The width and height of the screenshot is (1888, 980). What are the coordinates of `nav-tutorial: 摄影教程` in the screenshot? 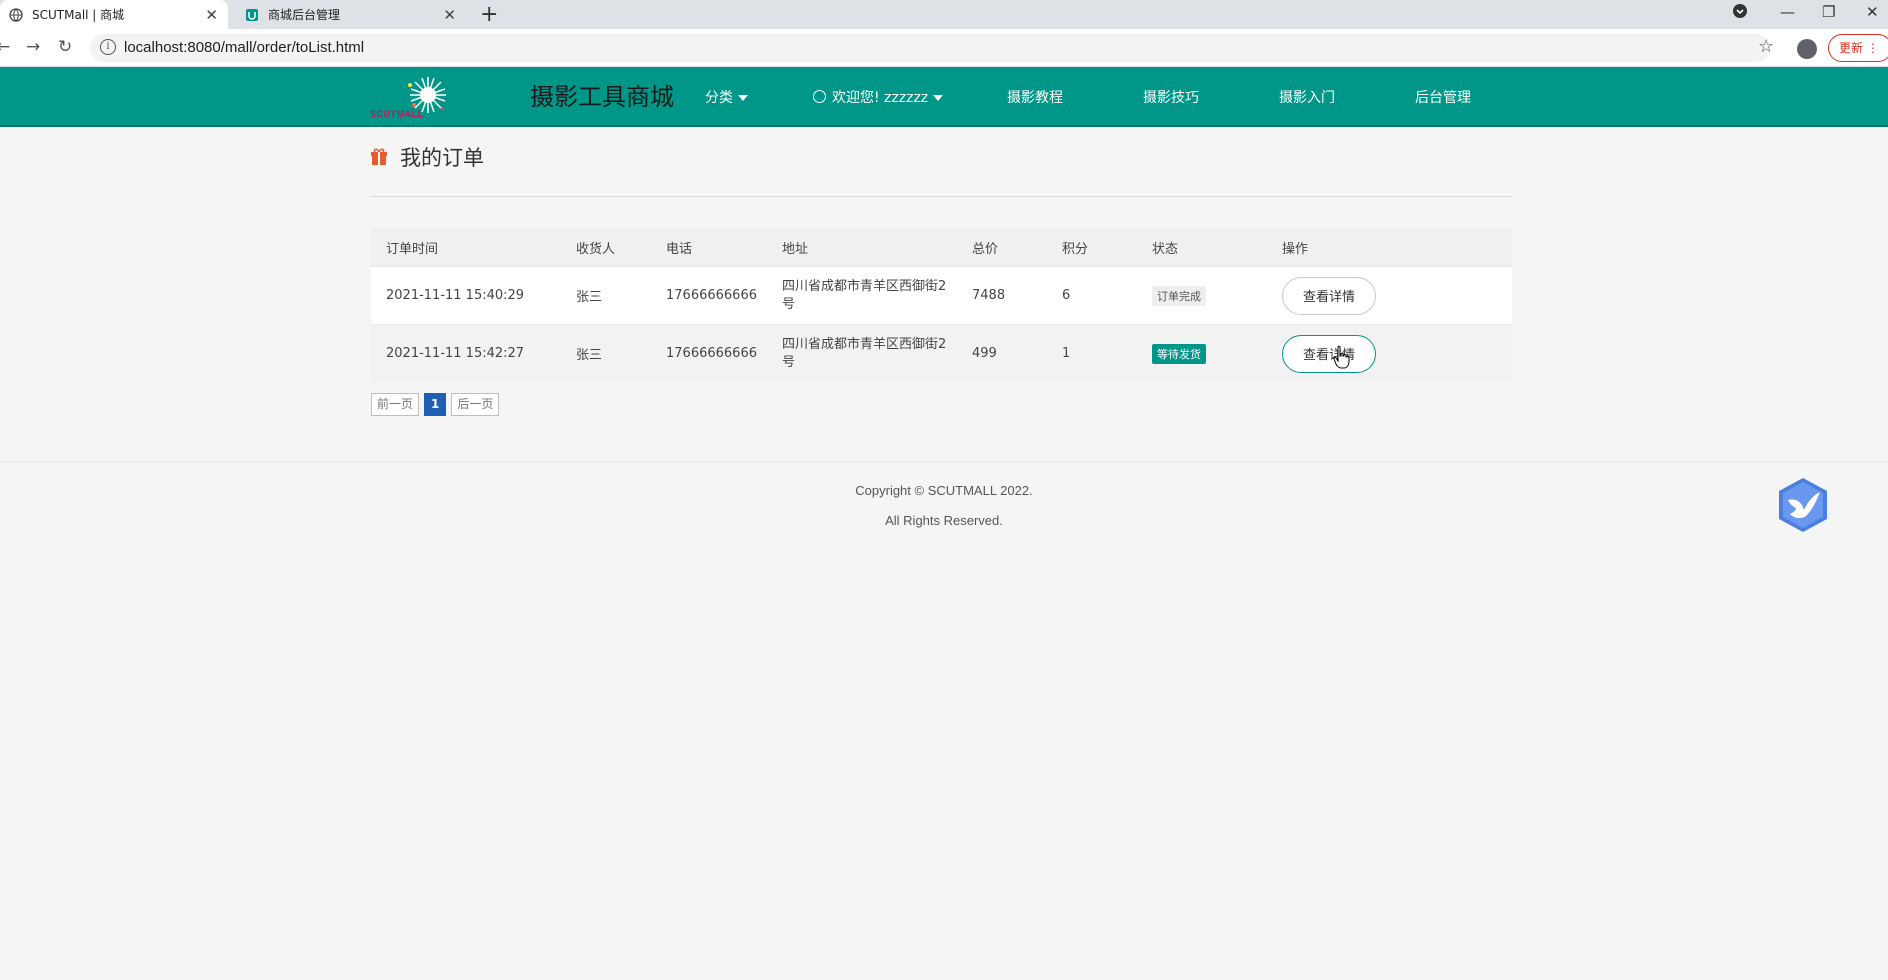 It's located at (1035, 97).